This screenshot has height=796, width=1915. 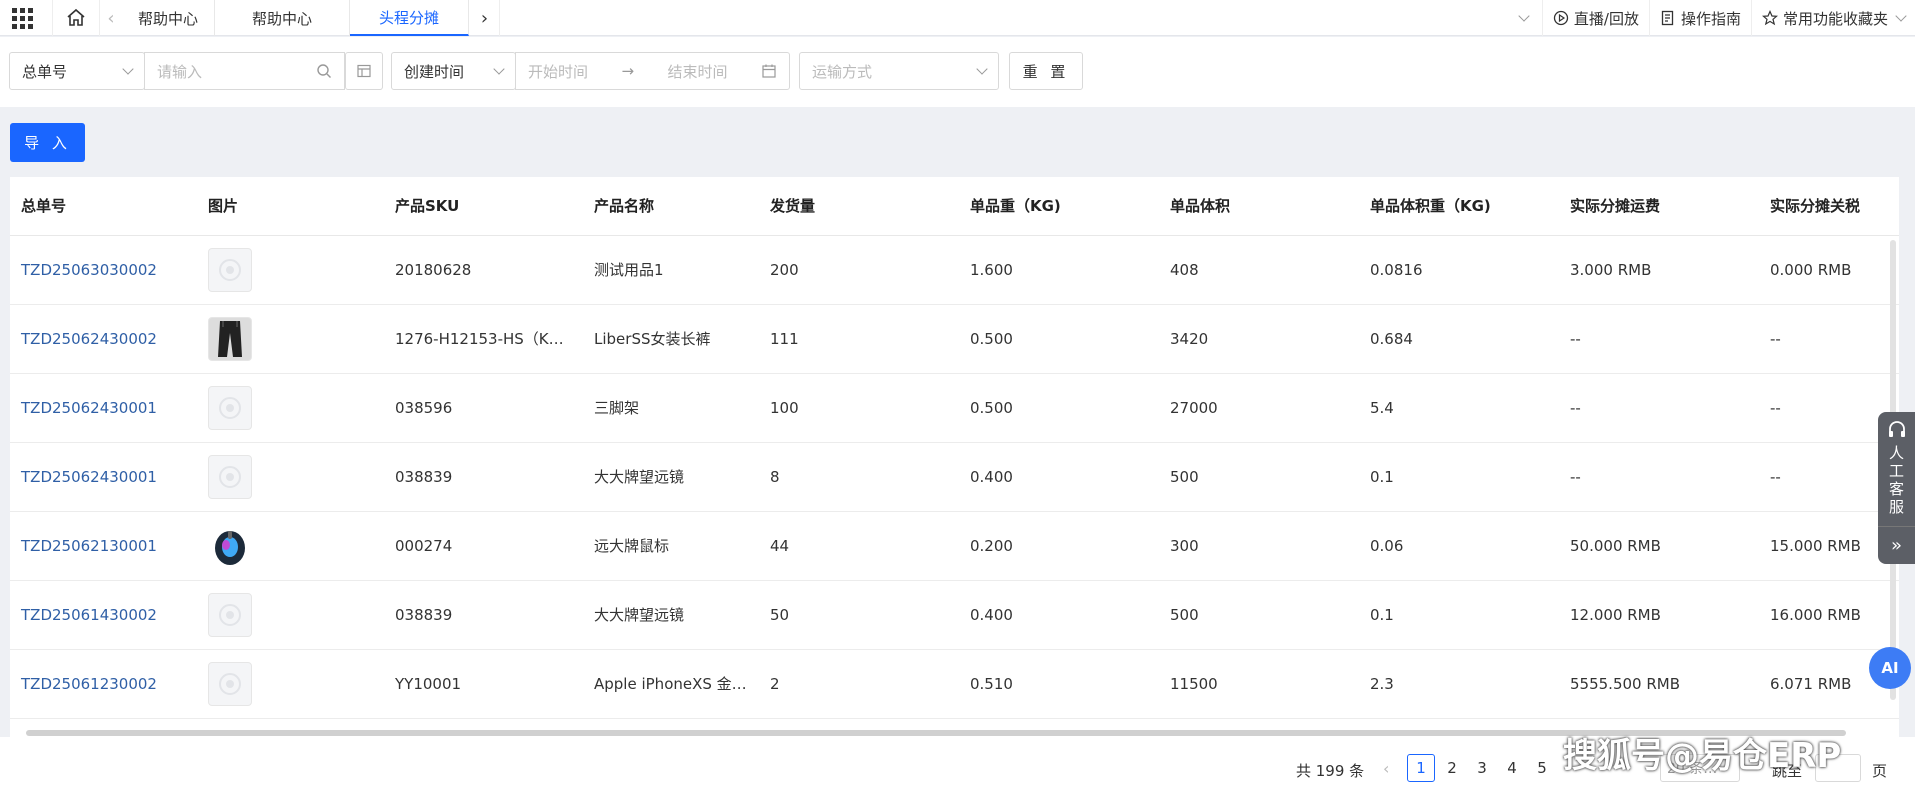 I want to click on shipping-method-placeholder: 运输方式, so click(x=842, y=71).